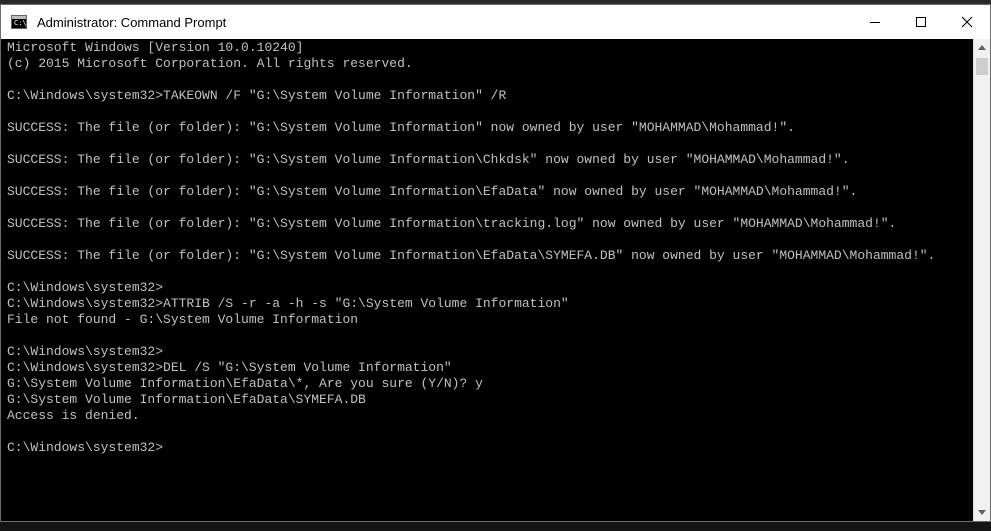 This screenshot has width=991, height=531. Describe the element at coordinates (132, 22) in the screenshot. I see `window-title: Administrator: Command Prompt` at that location.